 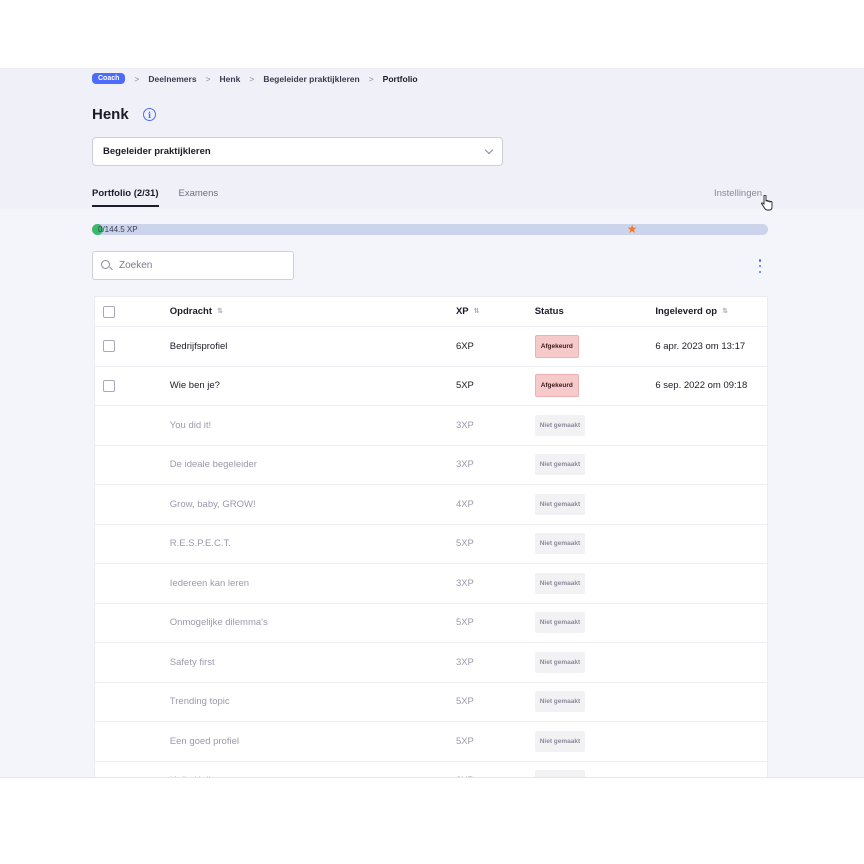 I want to click on column-header-xp: XP ⇅, so click(x=495, y=311).